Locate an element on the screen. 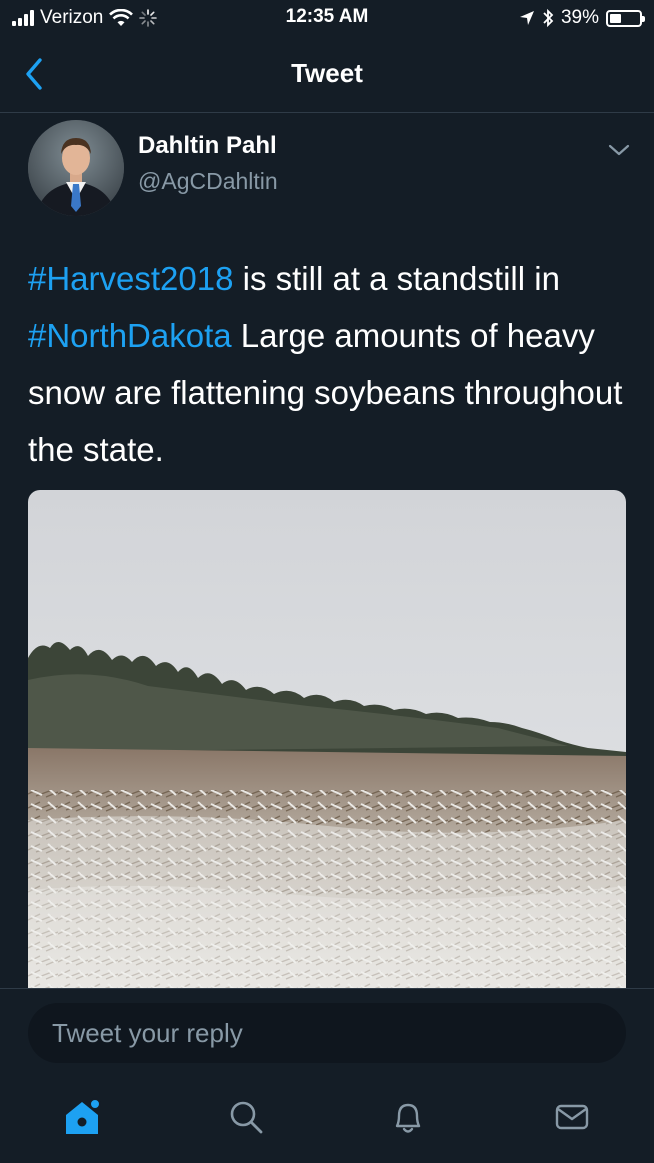  hashtag-link: #NorthDakota is located at coordinates (130, 335).